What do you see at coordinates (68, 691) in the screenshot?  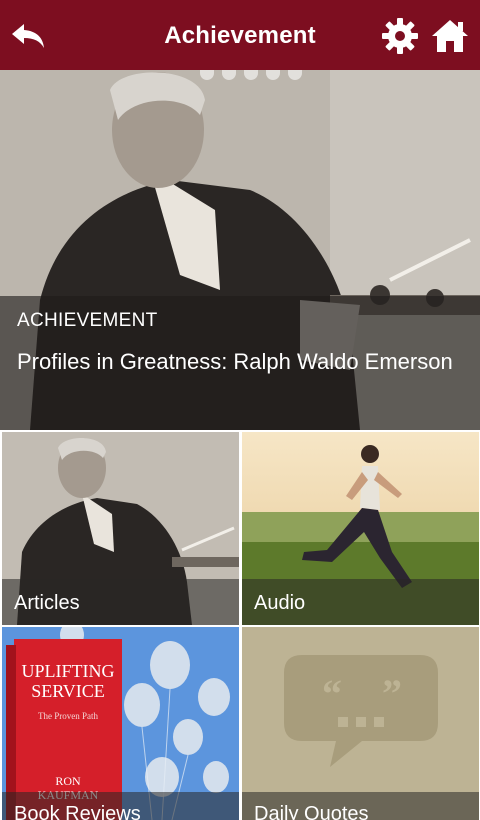 I see `book-title-line-2: SERVICE` at bounding box center [68, 691].